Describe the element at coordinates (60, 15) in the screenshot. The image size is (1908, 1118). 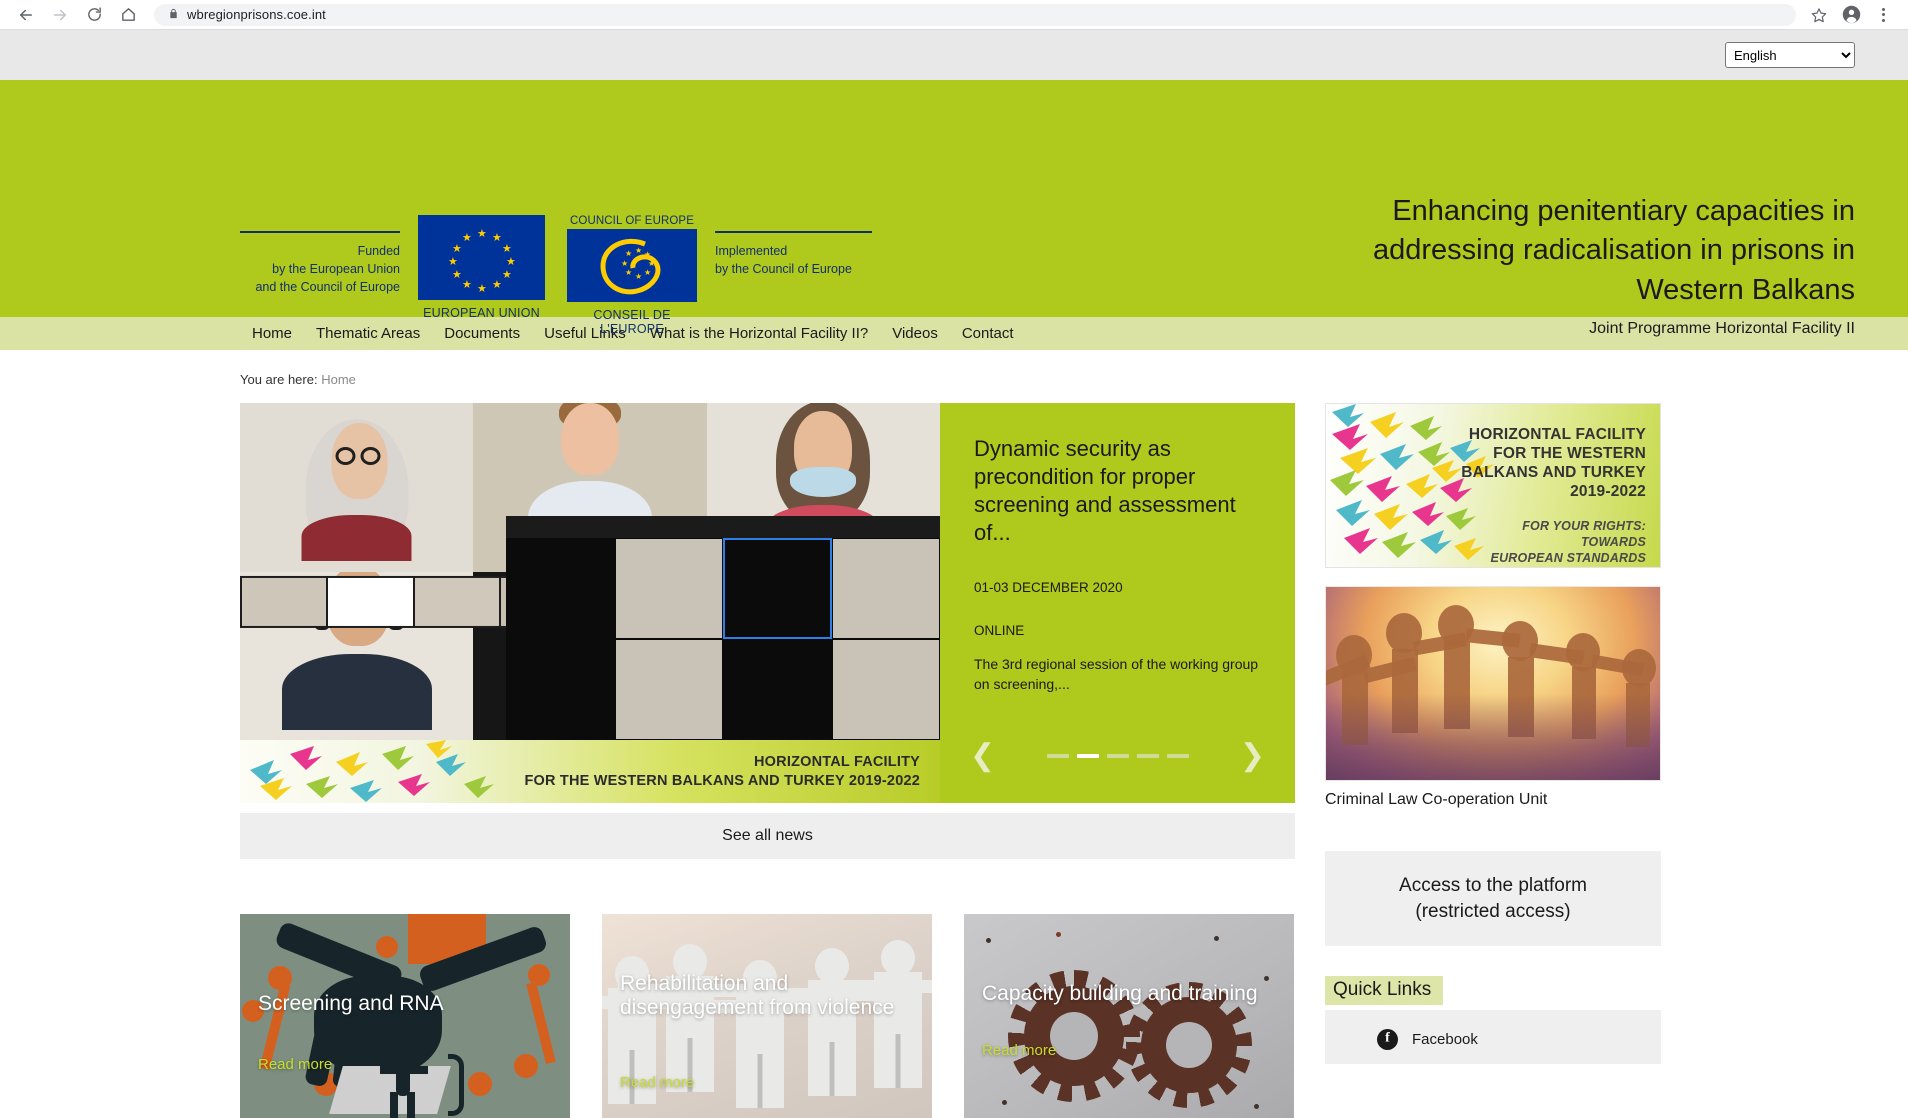
I see `forward-icon` at that location.